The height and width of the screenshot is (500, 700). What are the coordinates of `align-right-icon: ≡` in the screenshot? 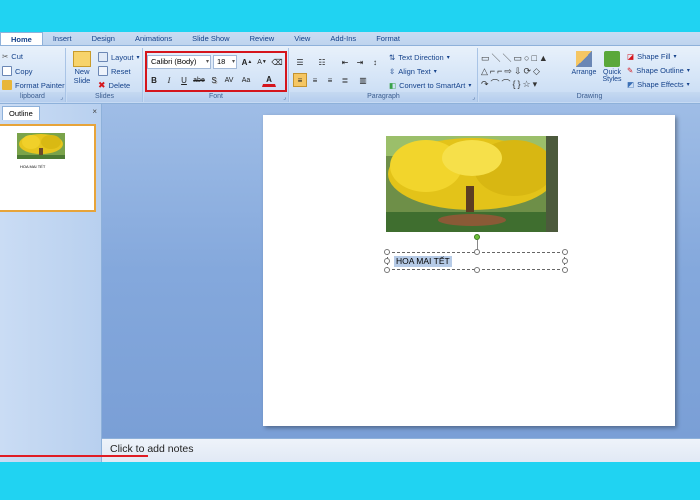 It's located at (330, 80).